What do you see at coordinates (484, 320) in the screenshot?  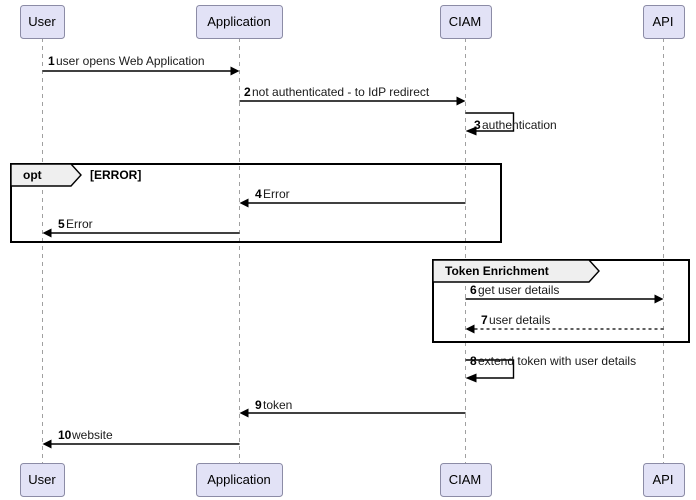 I see `message-sequence-number: 7` at bounding box center [484, 320].